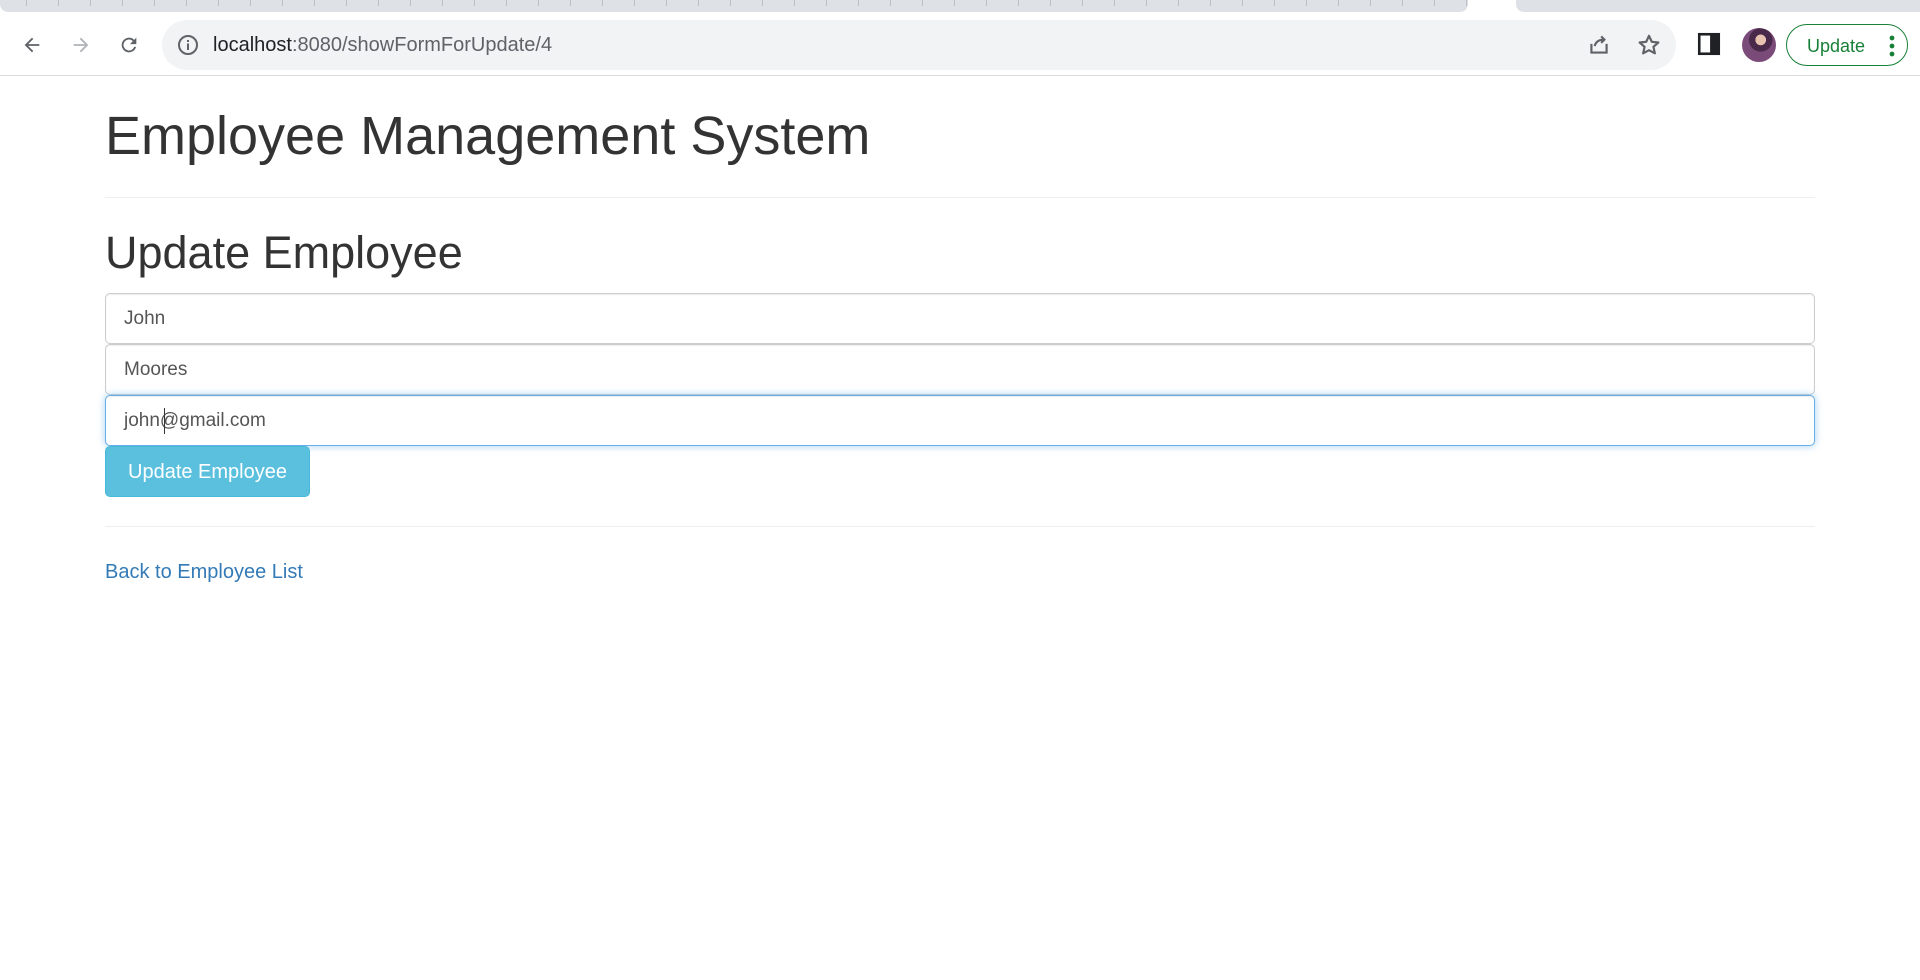  Describe the element at coordinates (145, 318) in the screenshot. I see `first-name-value: John` at that location.